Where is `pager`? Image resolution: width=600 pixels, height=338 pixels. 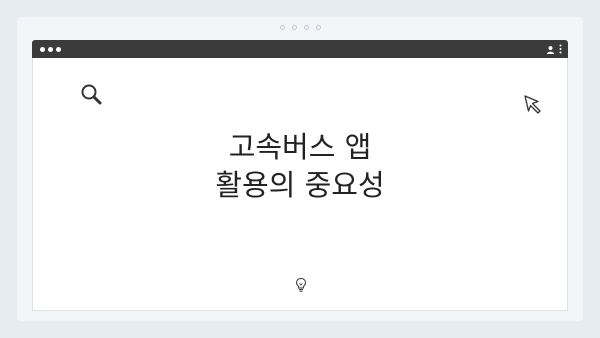
pager is located at coordinates (300, 27).